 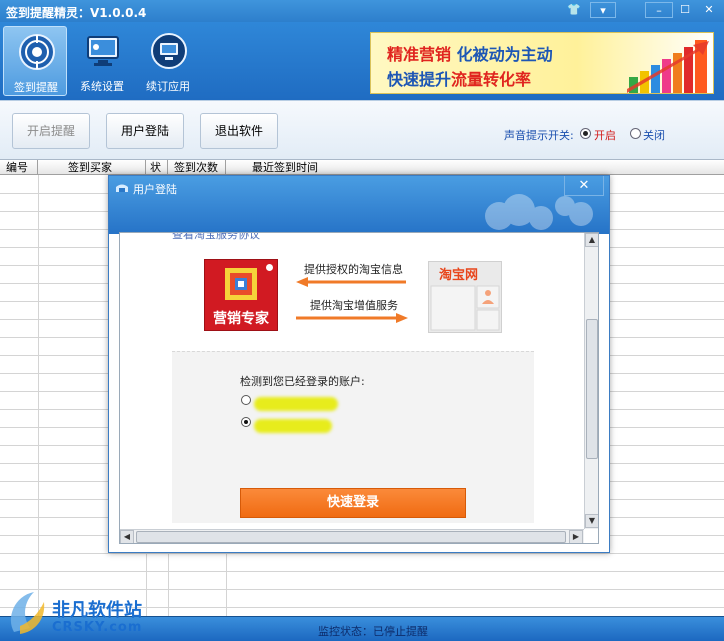 I want to click on growth-bars-icon, so click(x=668, y=66).